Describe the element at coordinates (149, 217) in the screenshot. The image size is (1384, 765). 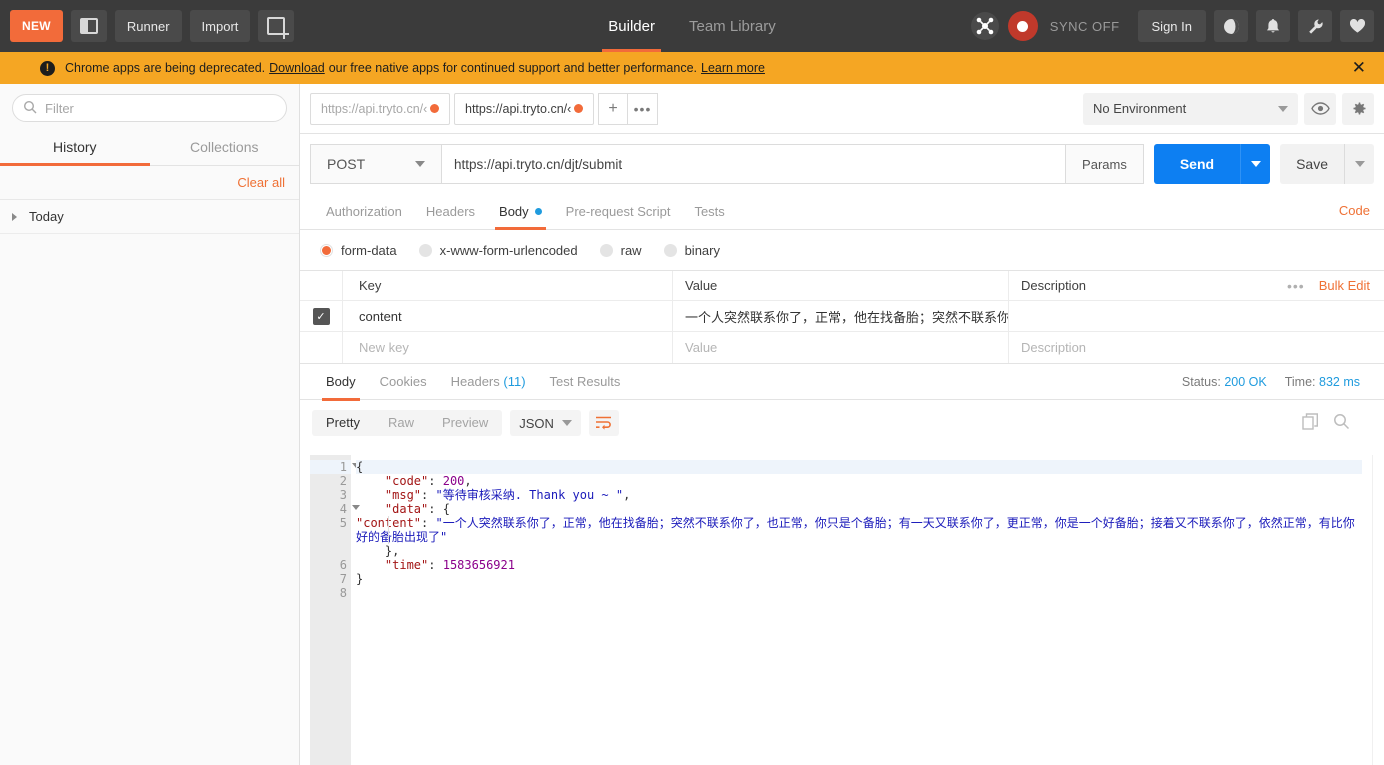
I see `history-group-today: Today` at that location.